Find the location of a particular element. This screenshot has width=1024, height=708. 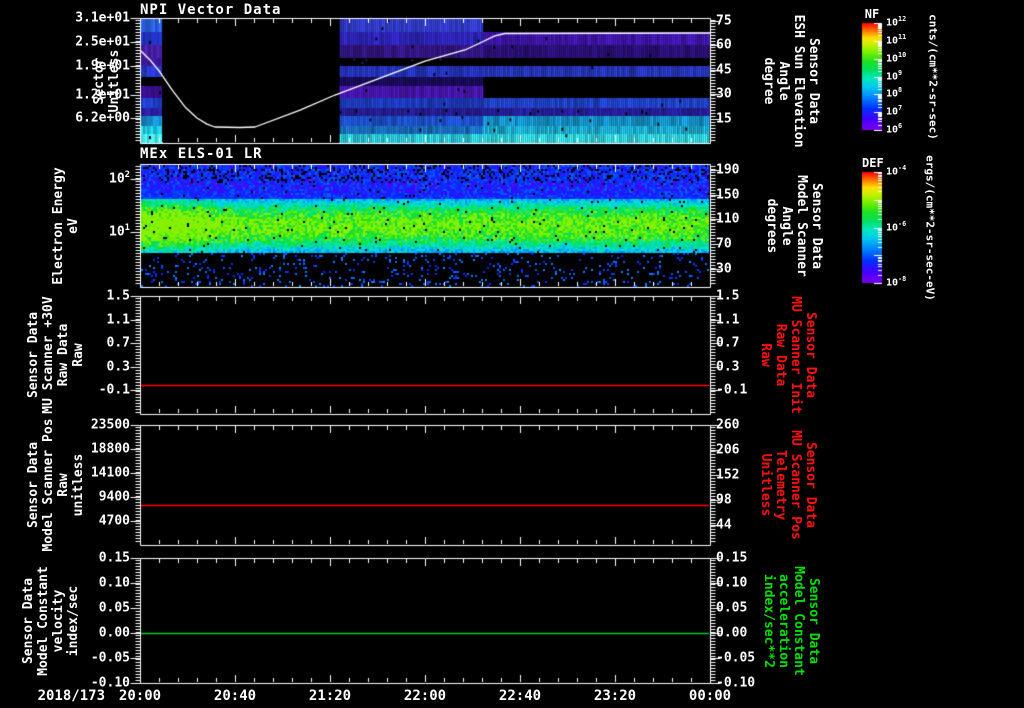

tick-label: 110 is located at coordinates (728, 219).